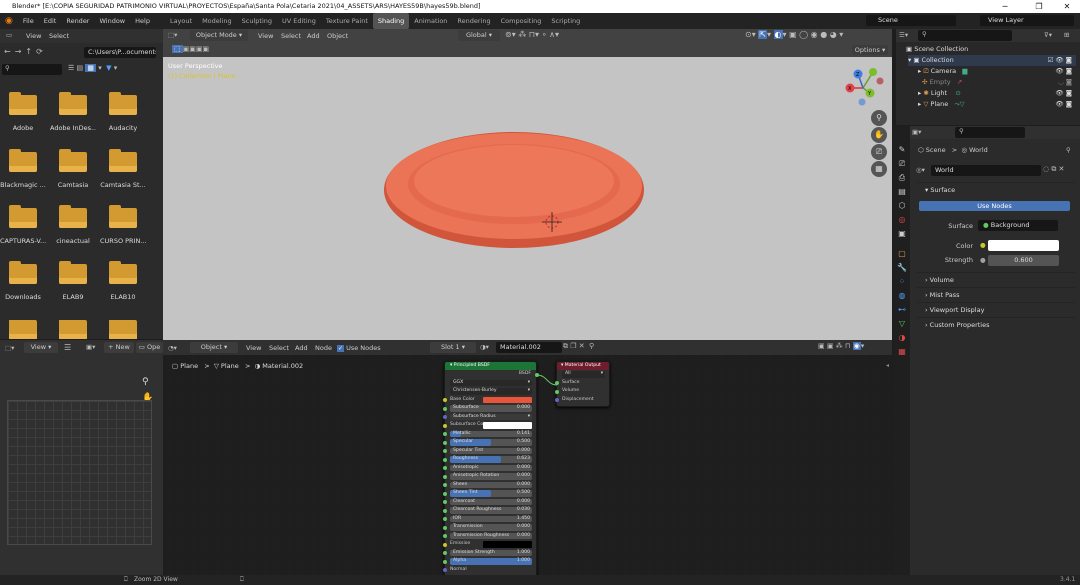 Image resolution: width=1080 pixels, height=585 pixels. What do you see at coordinates (583, 366) in the screenshot?
I see `matout-node-title: ▾ Material Output` at bounding box center [583, 366].